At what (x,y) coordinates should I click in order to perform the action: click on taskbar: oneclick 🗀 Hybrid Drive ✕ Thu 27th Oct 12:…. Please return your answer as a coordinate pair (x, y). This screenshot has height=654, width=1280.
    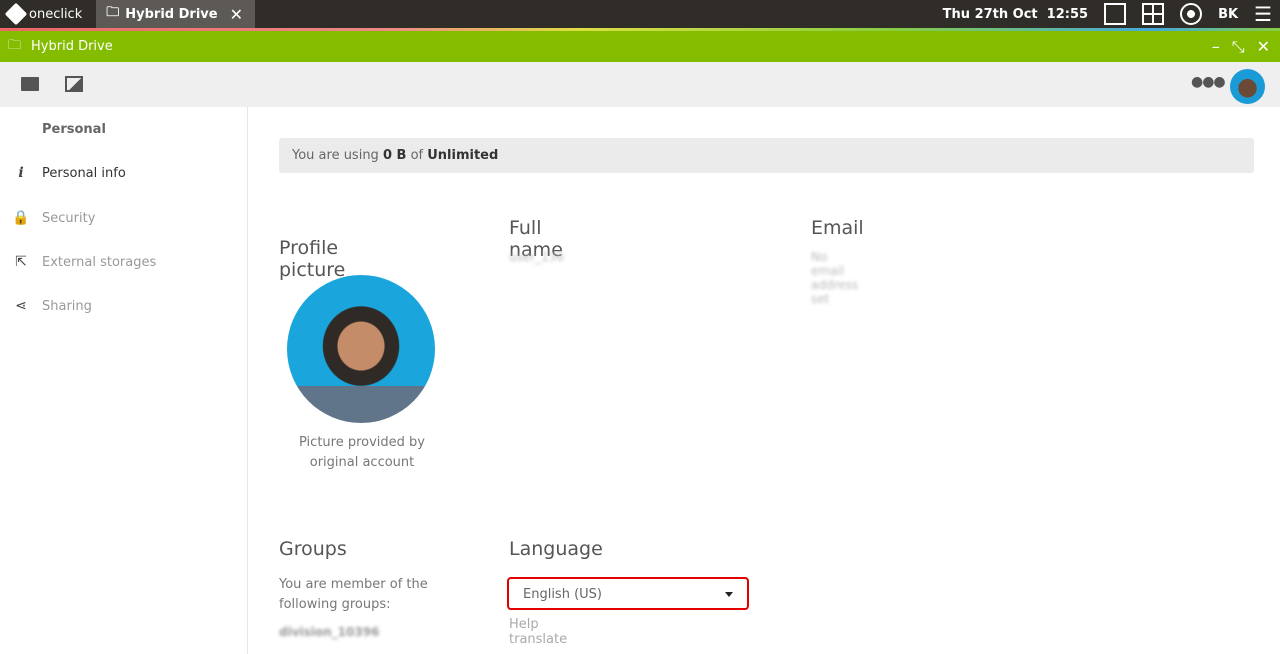
    Looking at the image, I should click on (640, 14).